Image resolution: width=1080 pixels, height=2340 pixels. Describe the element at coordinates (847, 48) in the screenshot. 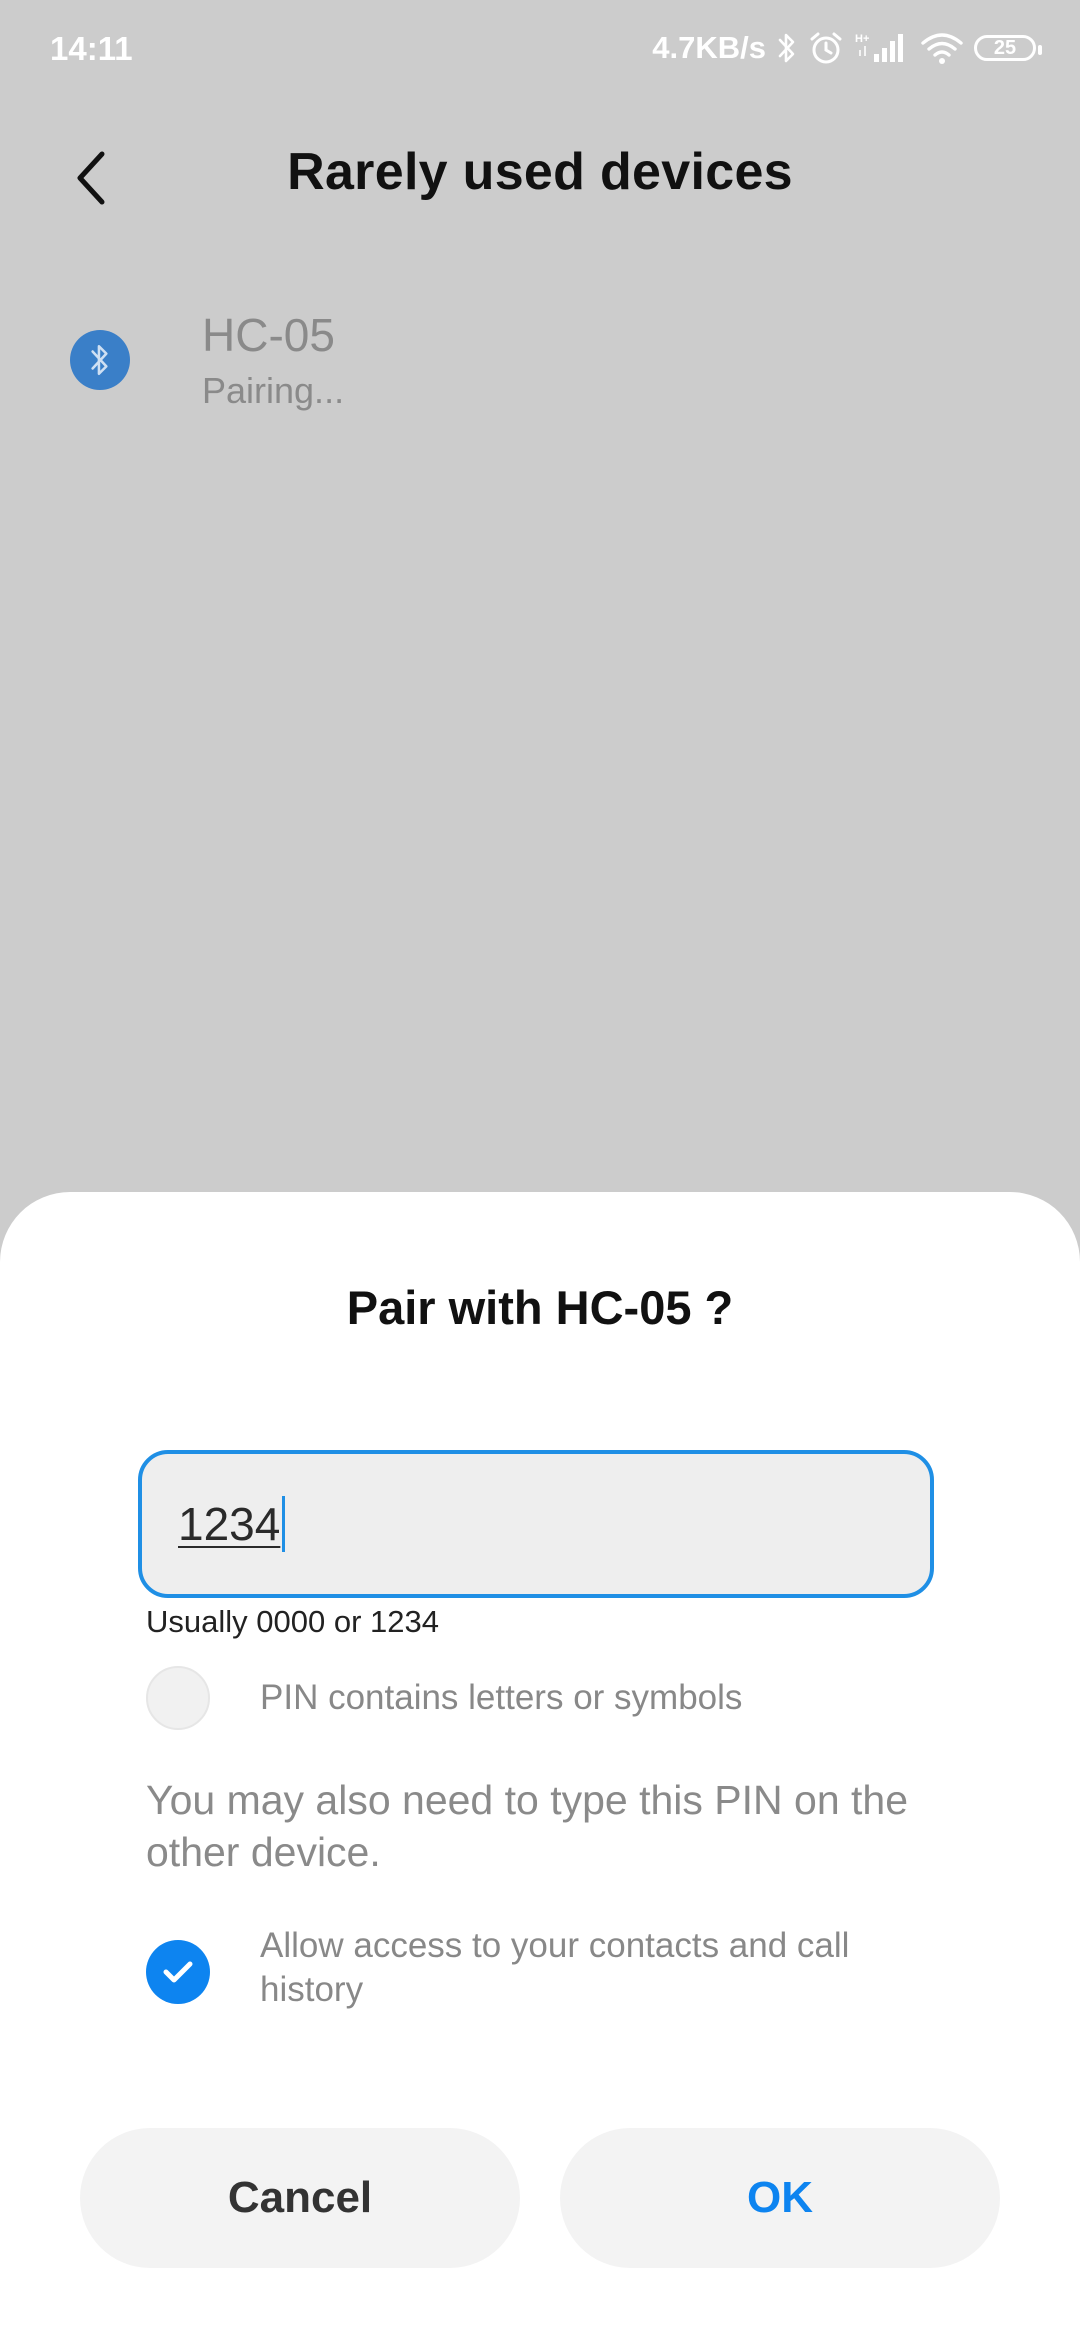

I see `status-icons: 4.7KB/s H+ 25` at that location.